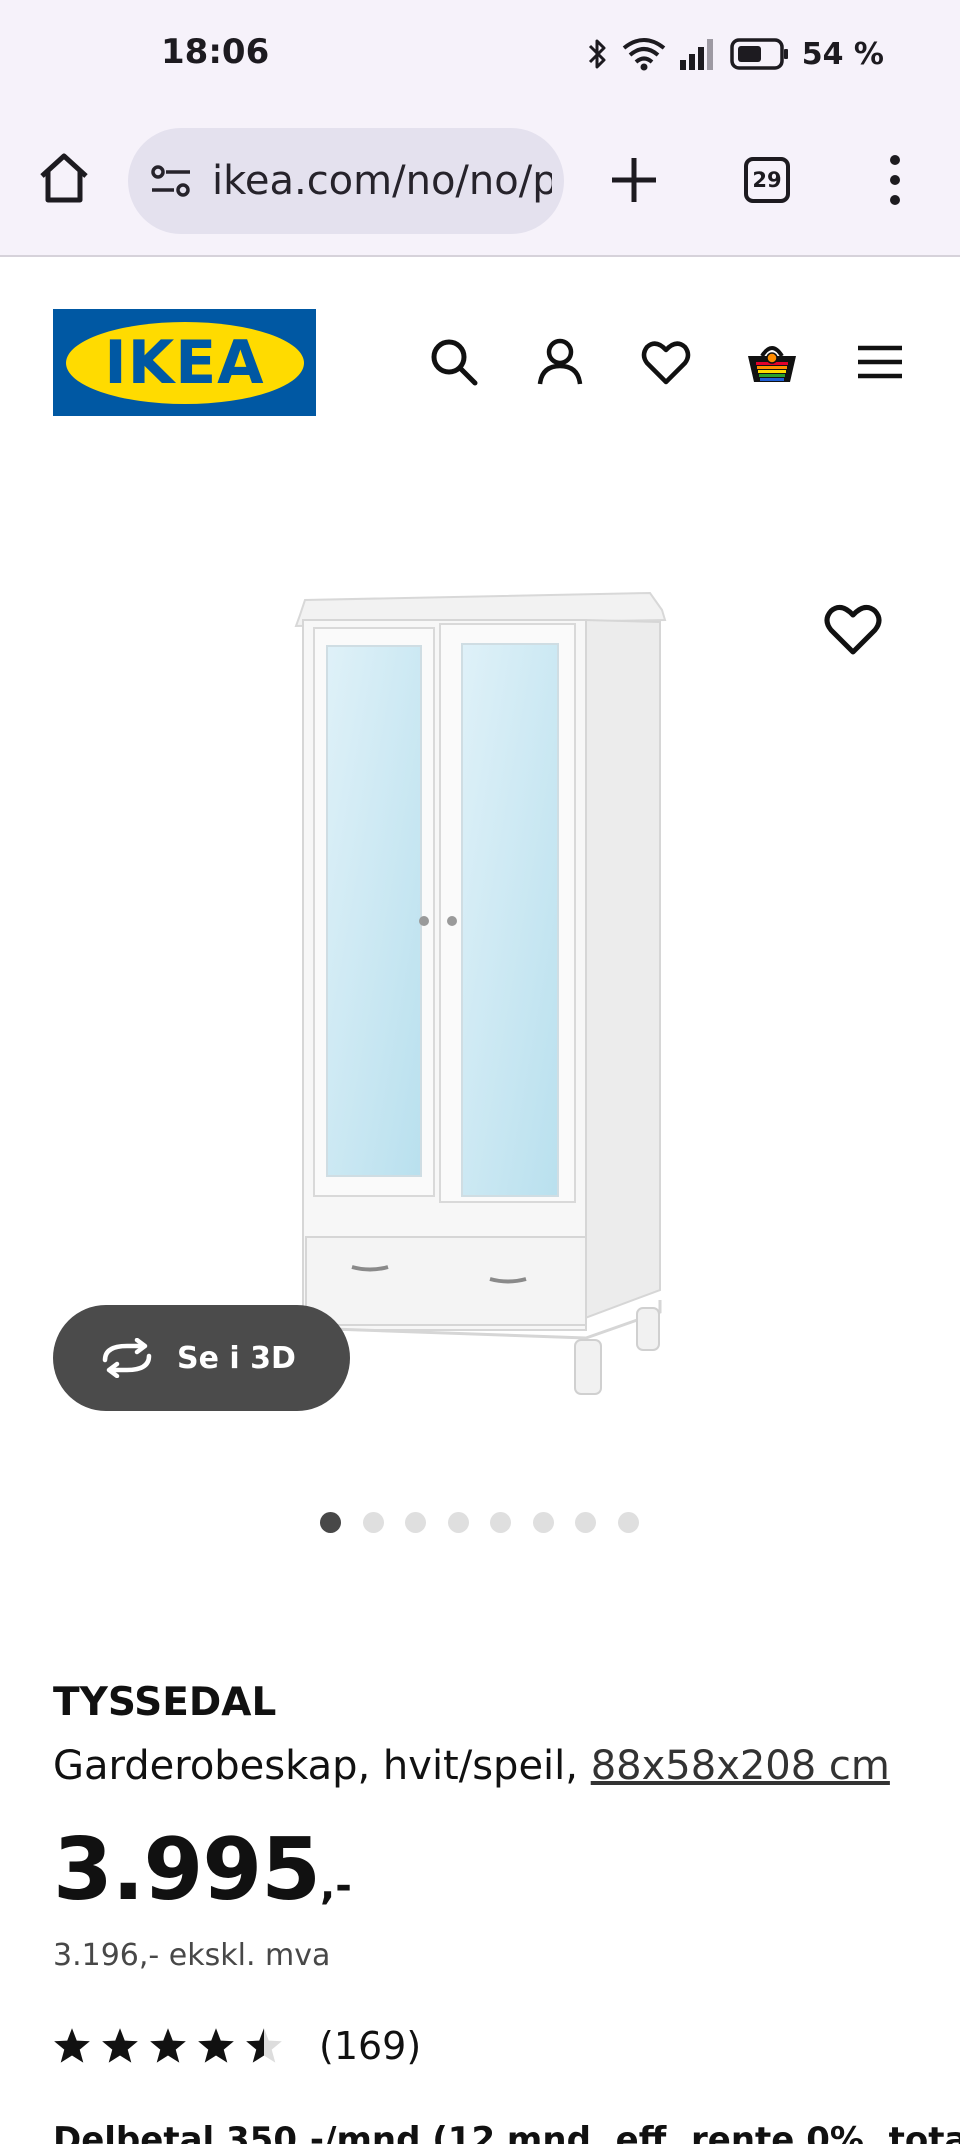 This screenshot has width=960, height=2144. Describe the element at coordinates (634, 180) in the screenshot. I see `new-tab-icon` at that location.